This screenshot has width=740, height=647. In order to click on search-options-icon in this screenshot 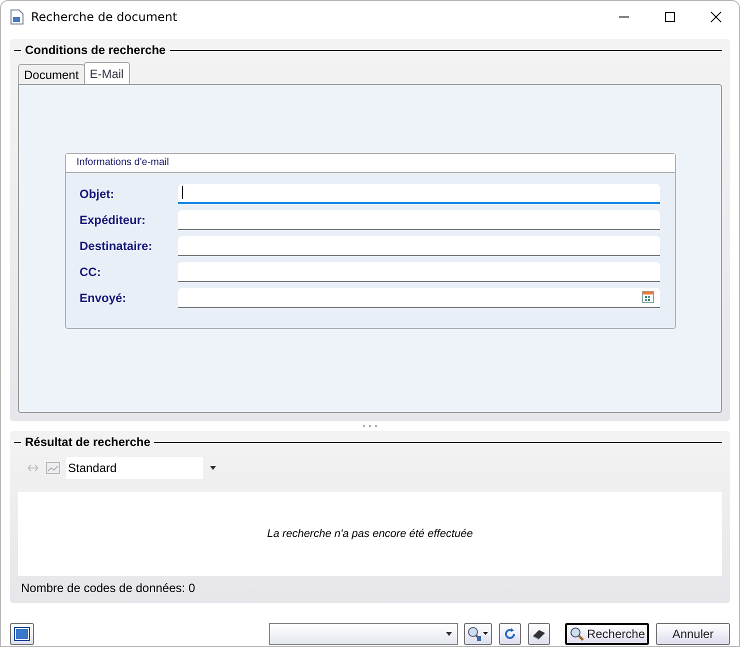, I will do `click(477, 634)`.